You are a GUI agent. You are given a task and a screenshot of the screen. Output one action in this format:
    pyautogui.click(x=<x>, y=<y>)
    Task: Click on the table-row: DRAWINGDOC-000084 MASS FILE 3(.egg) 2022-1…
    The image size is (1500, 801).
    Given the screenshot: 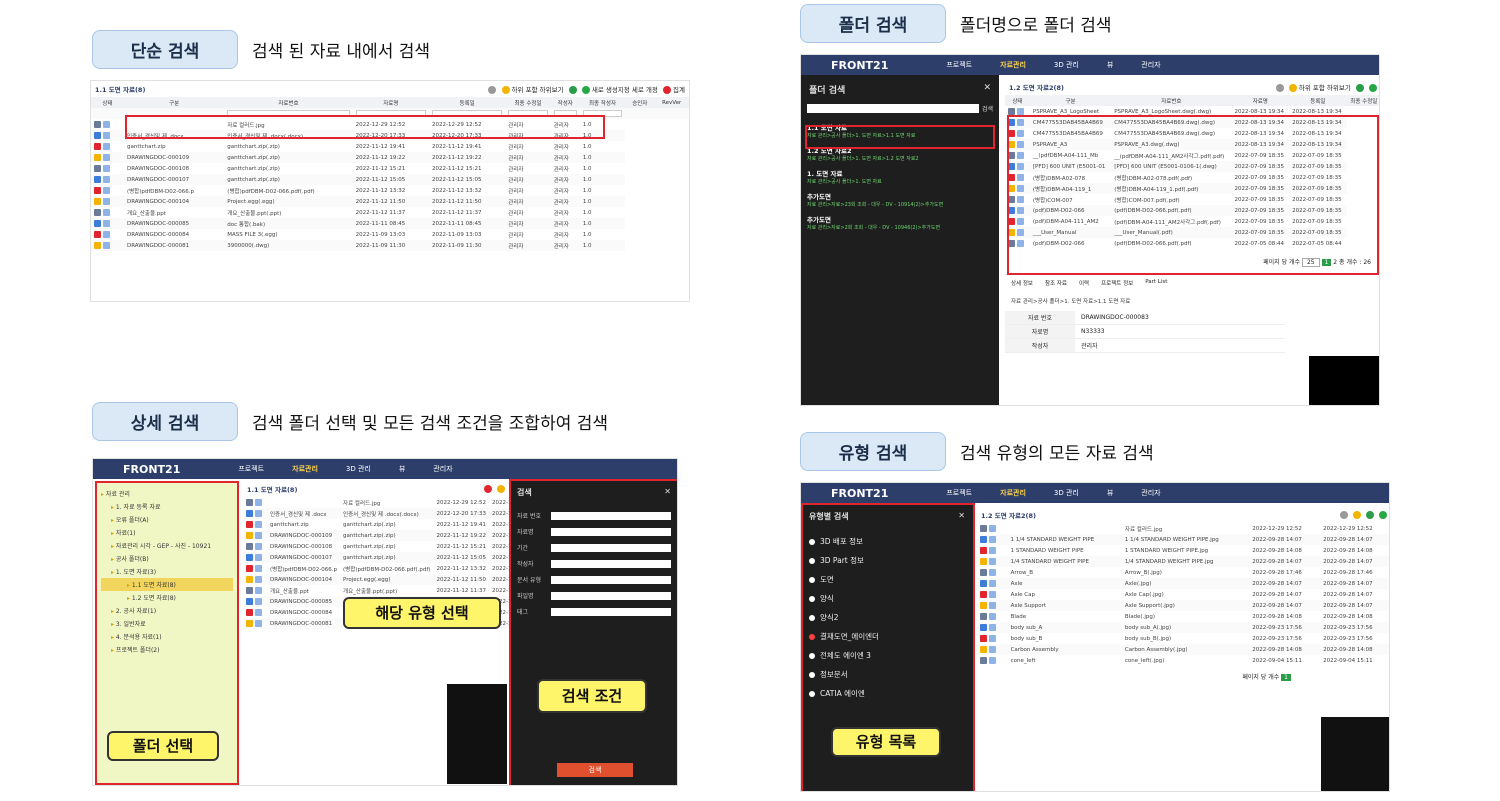 What is the action you would take?
    pyautogui.click(x=390, y=234)
    